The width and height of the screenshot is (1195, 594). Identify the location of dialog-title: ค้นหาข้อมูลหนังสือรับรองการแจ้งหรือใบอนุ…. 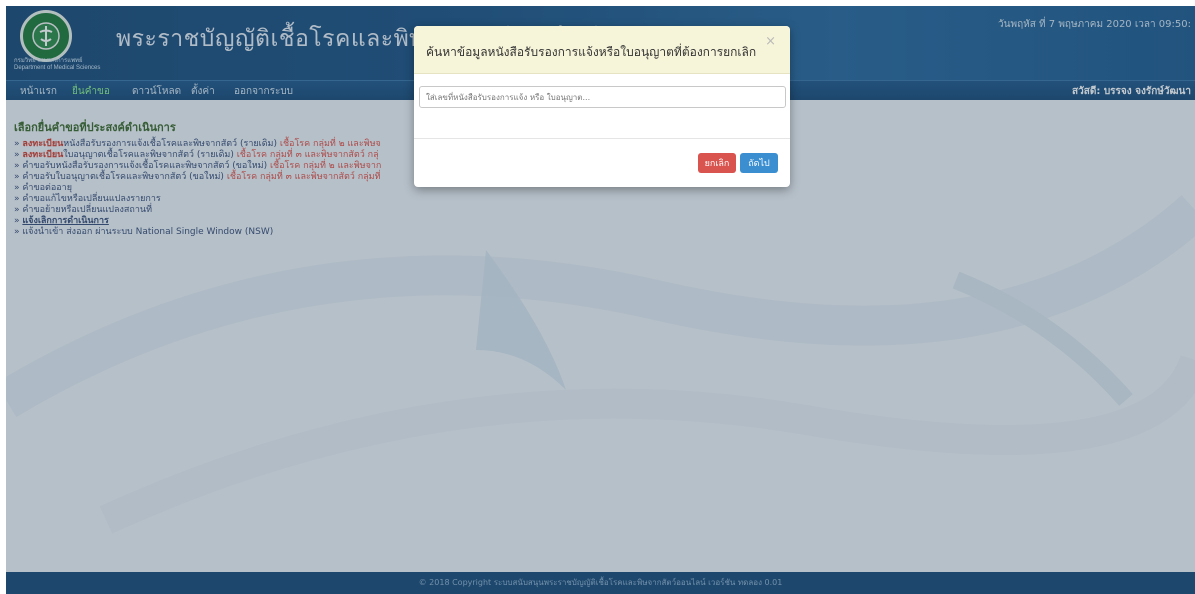
(591, 52).